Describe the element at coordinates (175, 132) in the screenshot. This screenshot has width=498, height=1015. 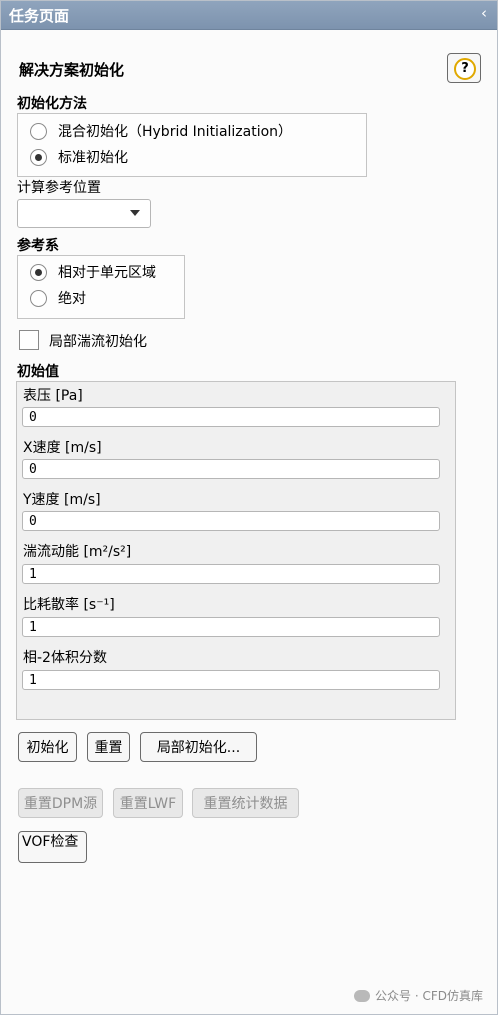
I see `radio-label: 混合初始化（Hybrid Initialization）` at that location.